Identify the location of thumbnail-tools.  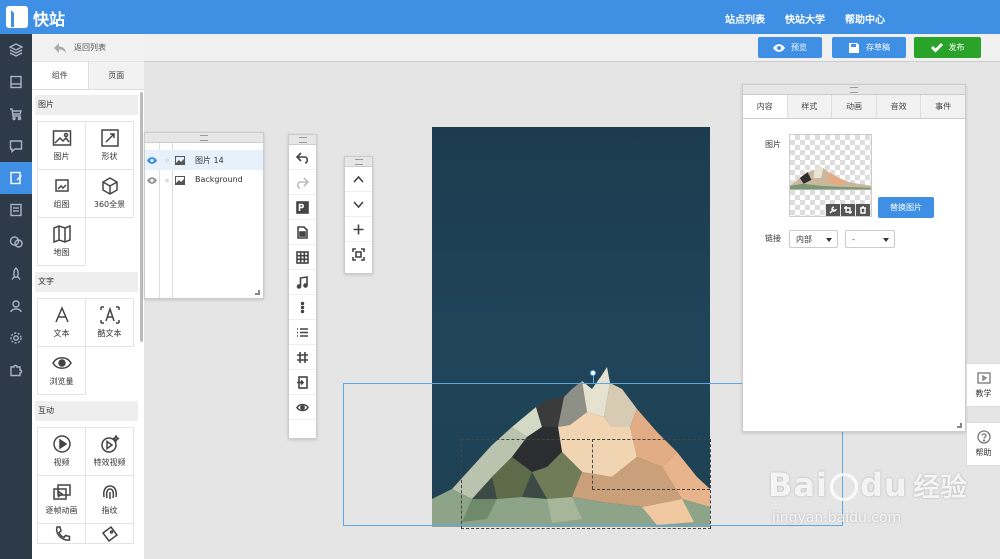
(848, 210).